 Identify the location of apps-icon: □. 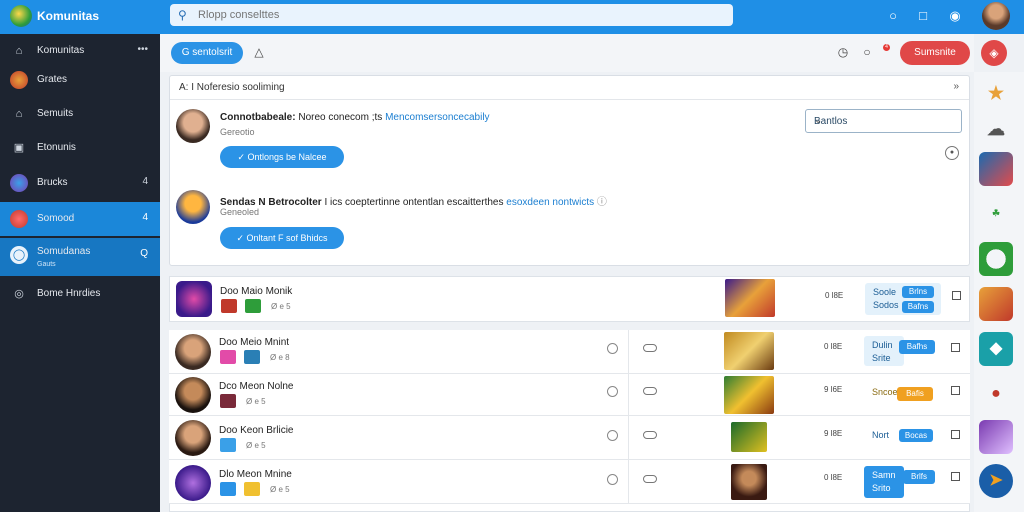
(923, 16).